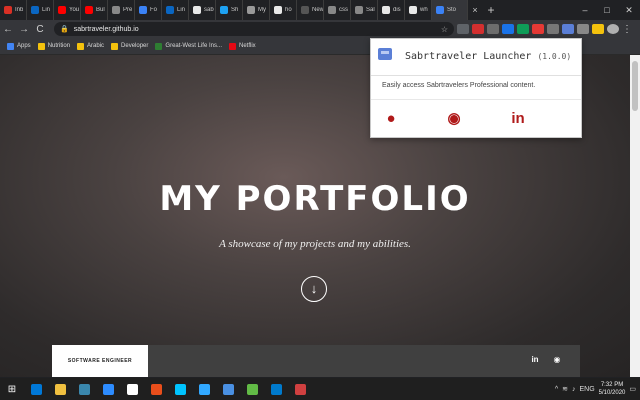 The width and height of the screenshot is (640, 400). I want to click on popup-version: (1.0.0), so click(554, 56).